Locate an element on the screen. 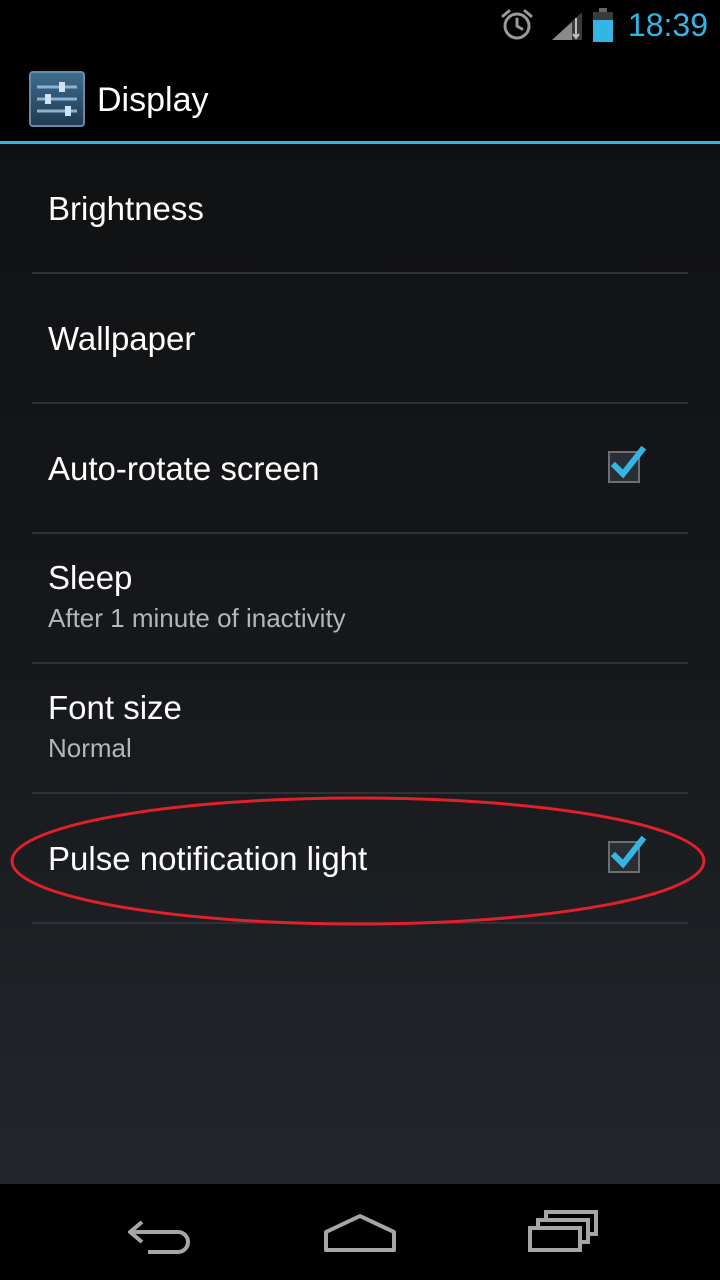 The image size is (720, 1280). alarm-icon is located at coordinates (517, 24).